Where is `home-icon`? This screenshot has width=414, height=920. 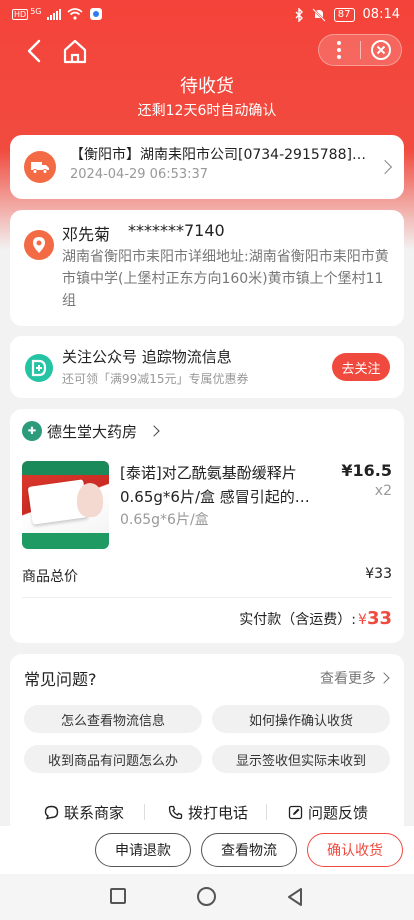 home-icon is located at coordinates (75, 51).